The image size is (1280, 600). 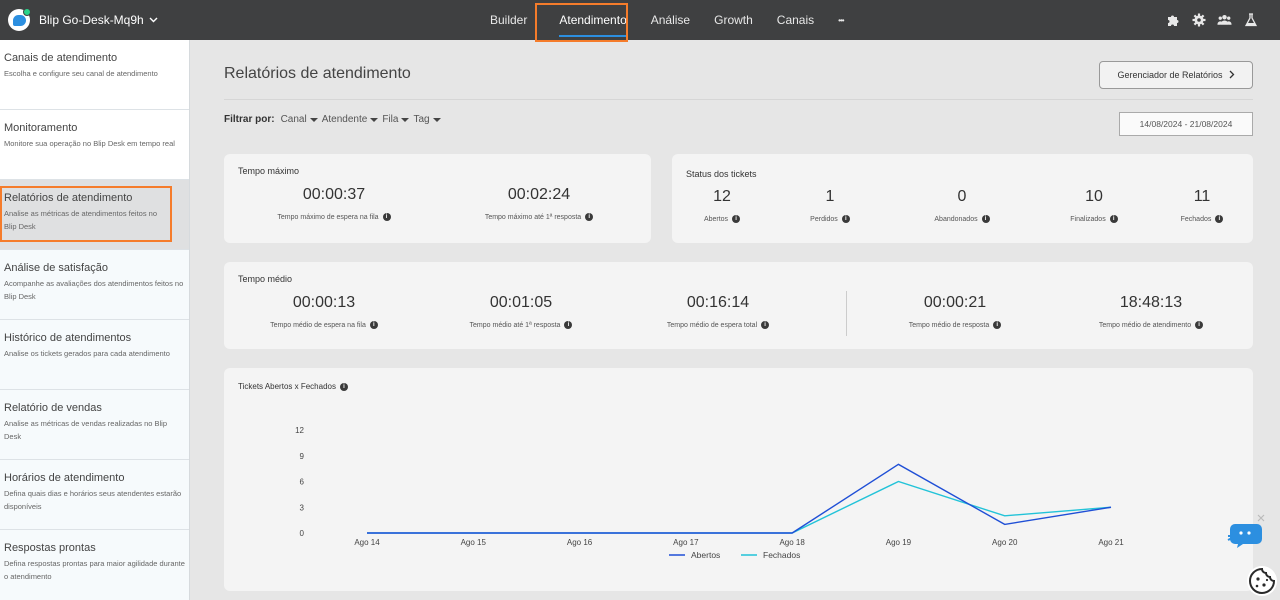 I want to click on metric-label: Perdidos, so click(x=824, y=219).